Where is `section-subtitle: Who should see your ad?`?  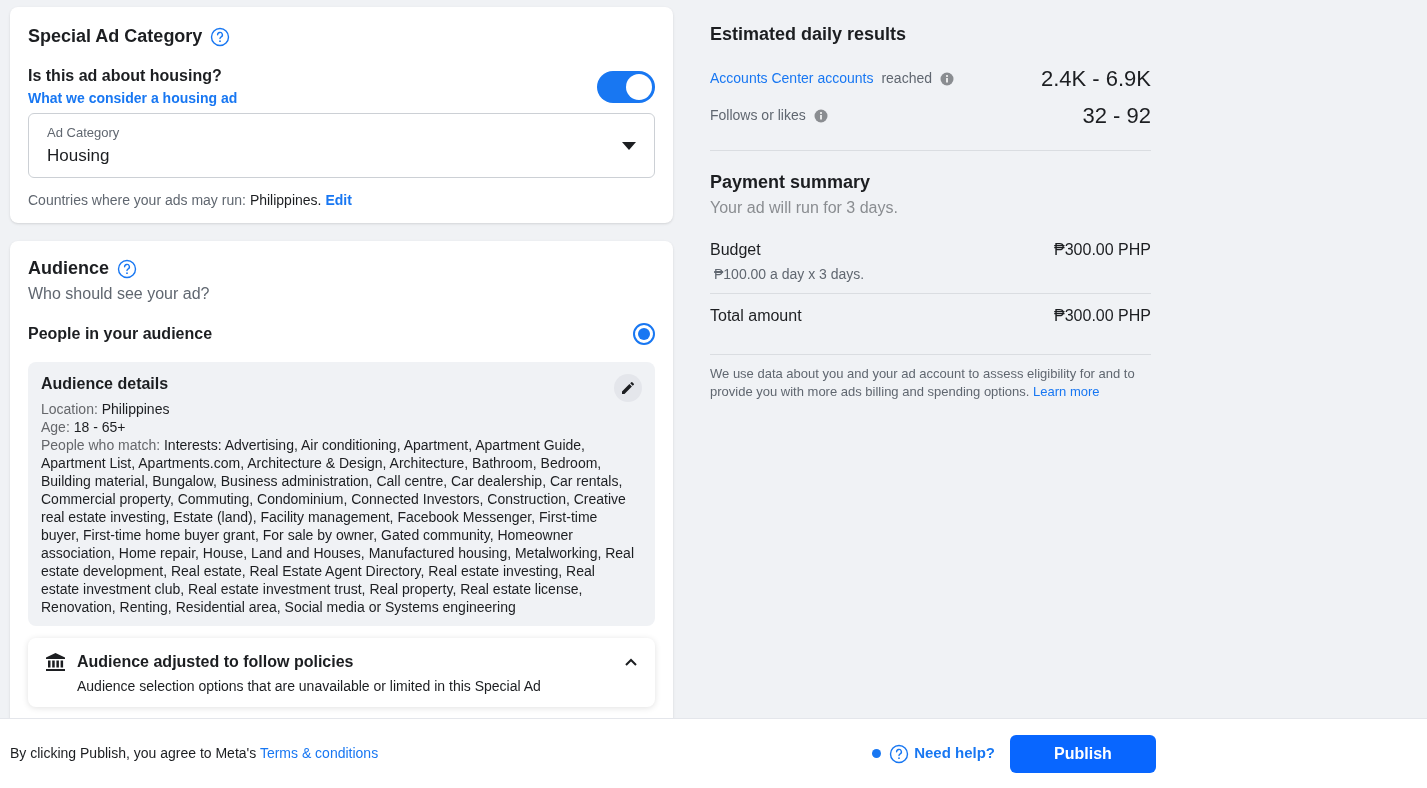 section-subtitle: Who should see your ad? is located at coordinates (119, 294).